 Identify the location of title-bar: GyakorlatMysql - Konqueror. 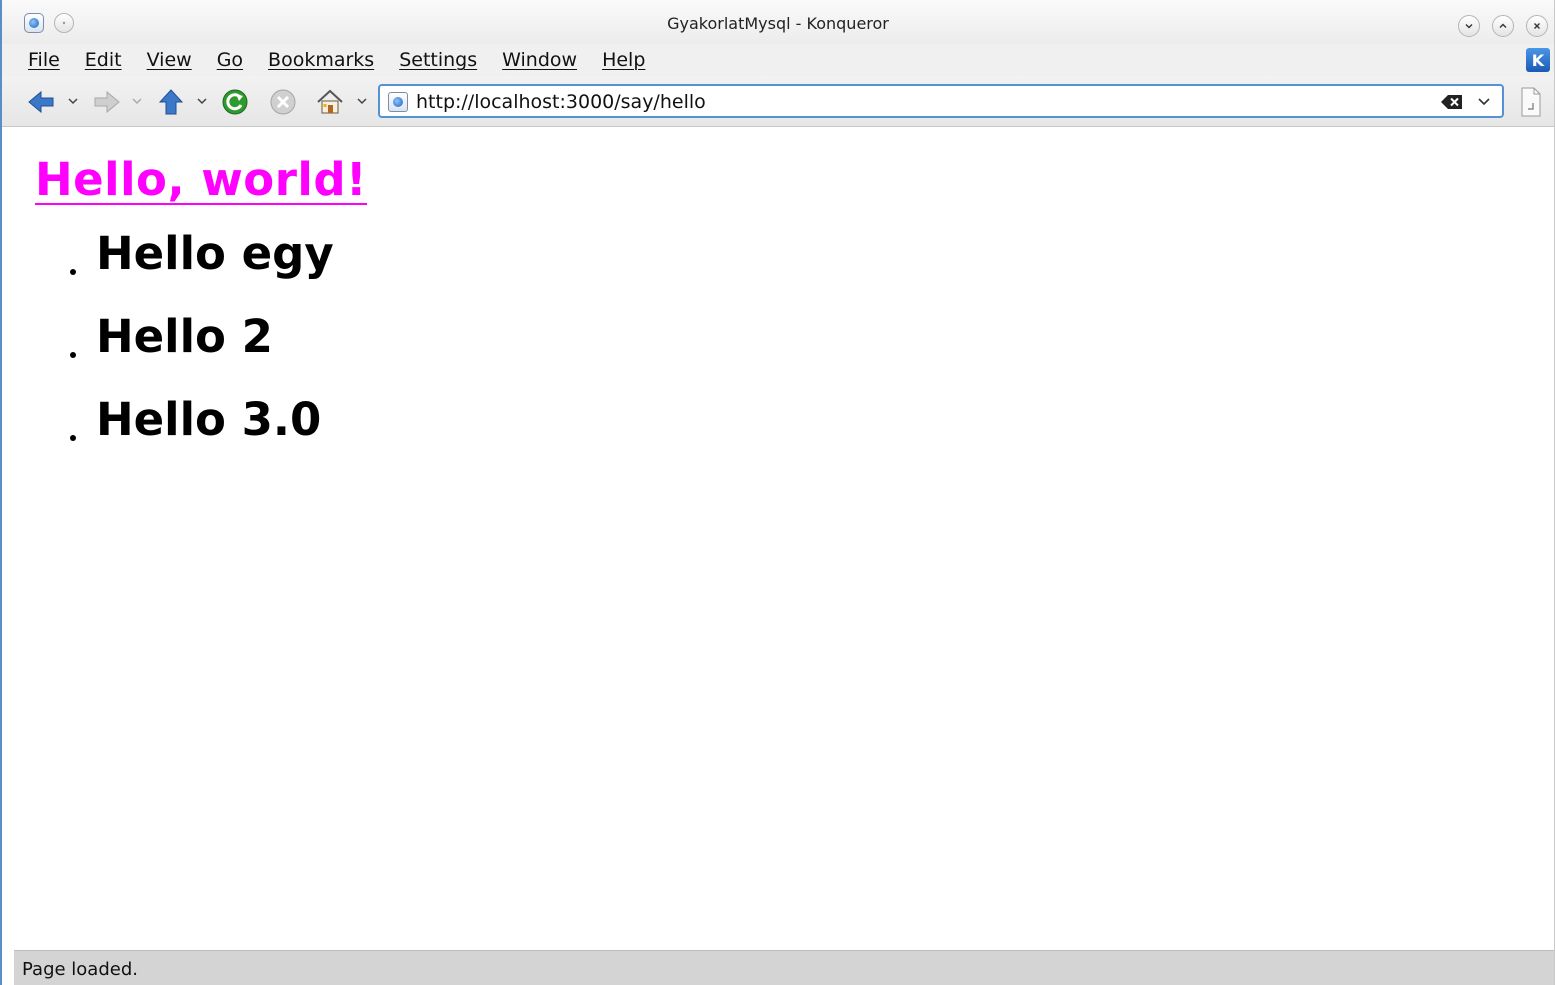
(778, 22).